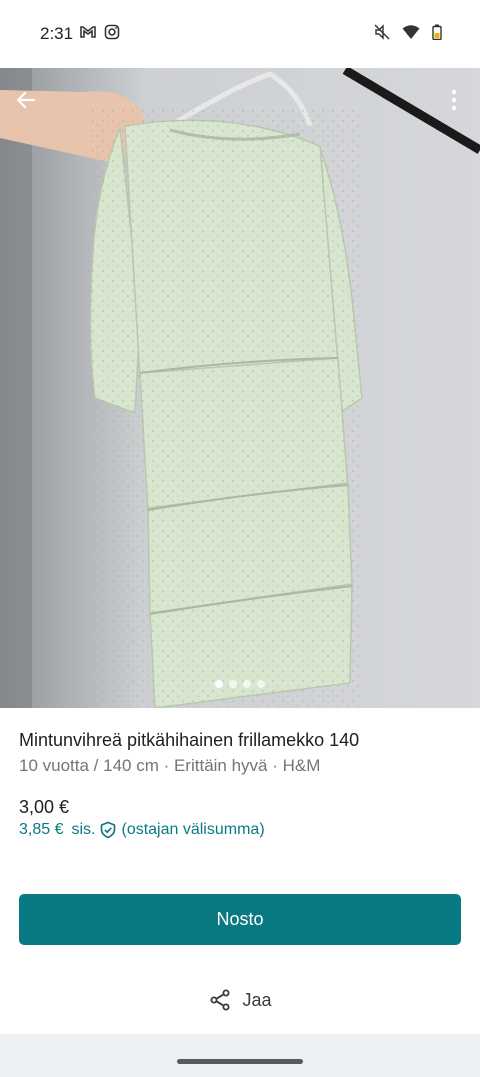 Image resolution: width=480 pixels, height=1077 pixels. I want to click on instagram-icon, so click(112, 32).